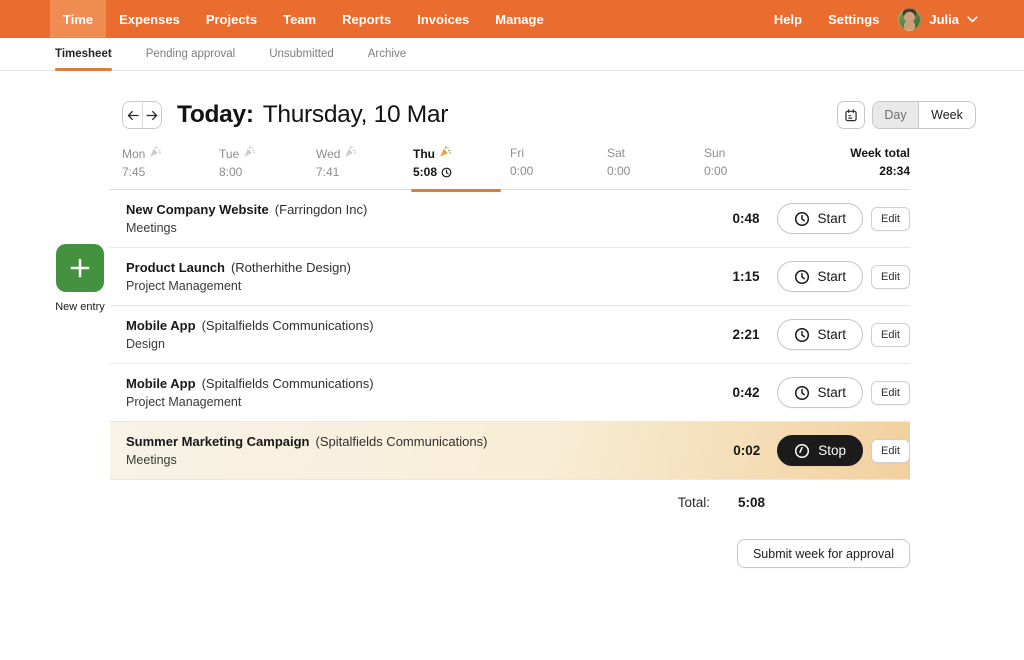  I want to click on day-name: Thu, so click(424, 153).